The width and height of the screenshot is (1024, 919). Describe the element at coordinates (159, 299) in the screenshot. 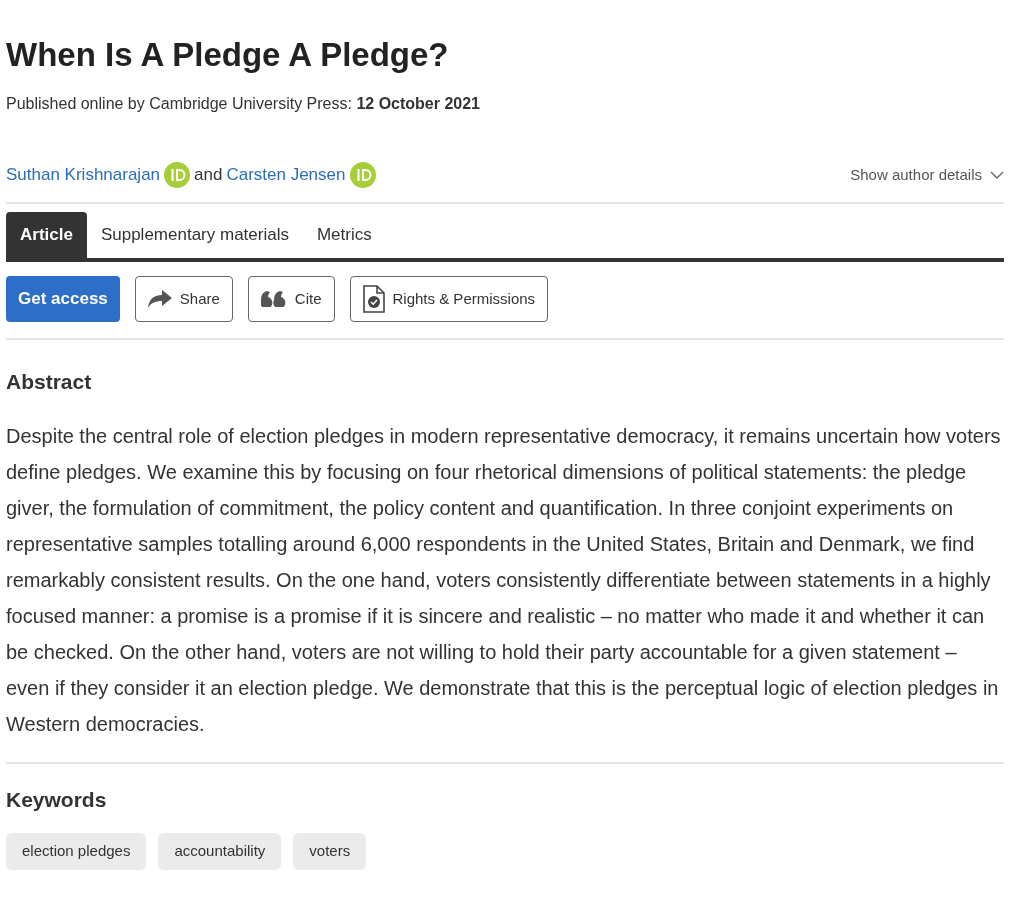

I see `share-arrow-icon` at that location.